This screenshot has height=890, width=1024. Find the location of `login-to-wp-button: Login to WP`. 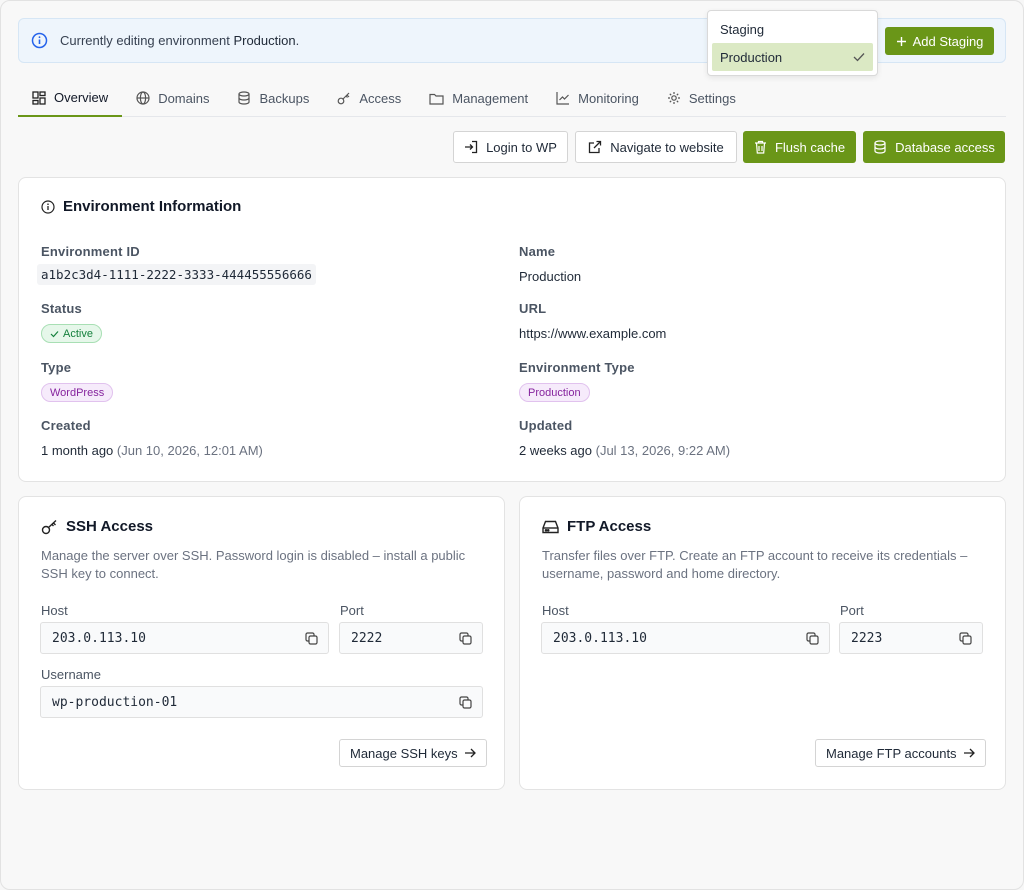

login-to-wp-button: Login to WP is located at coordinates (510, 147).